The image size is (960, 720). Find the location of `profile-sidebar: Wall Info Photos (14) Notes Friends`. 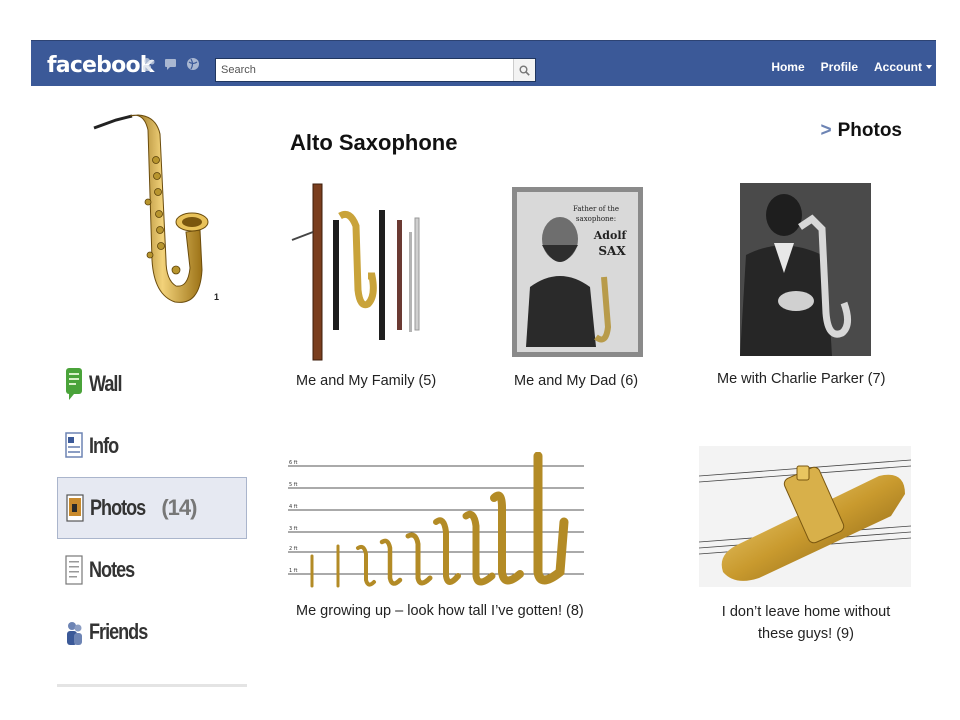

profile-sidebar: Wall Info Photos (14) Notes Friends is located at coordinates (152, 508).